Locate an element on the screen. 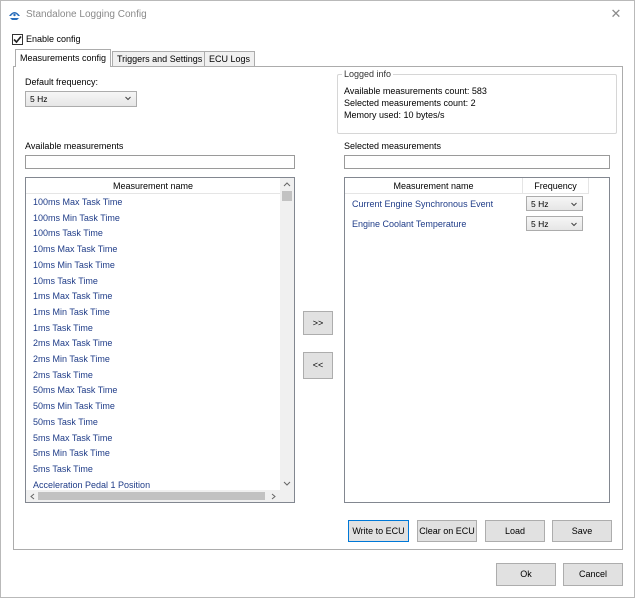  title-bar: Standalone Logging Config ✕ is located at coordinates (317, 15).